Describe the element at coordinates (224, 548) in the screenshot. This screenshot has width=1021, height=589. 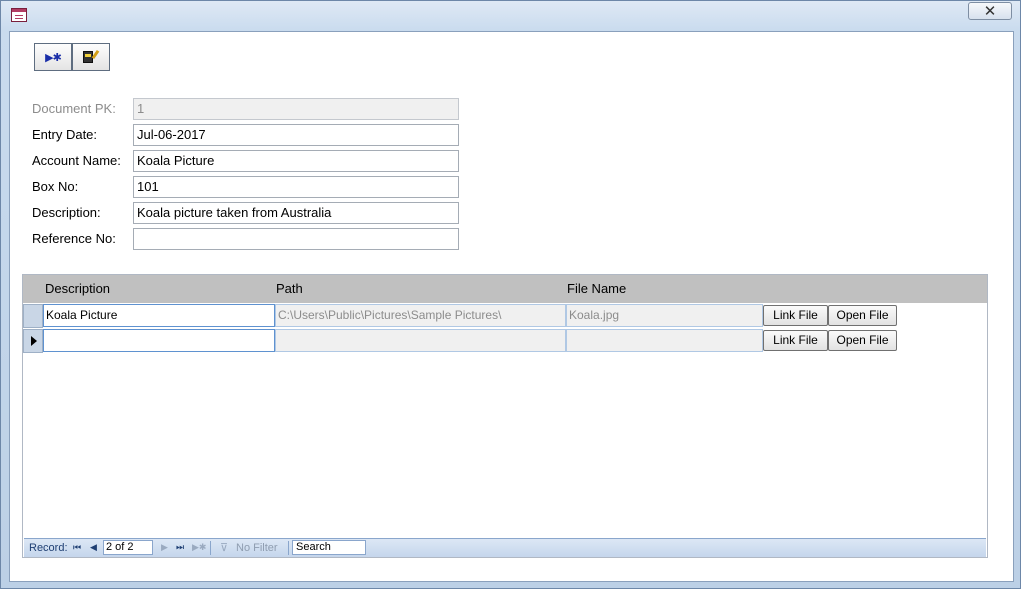
I see `filter-icon: ⊽` at that location.